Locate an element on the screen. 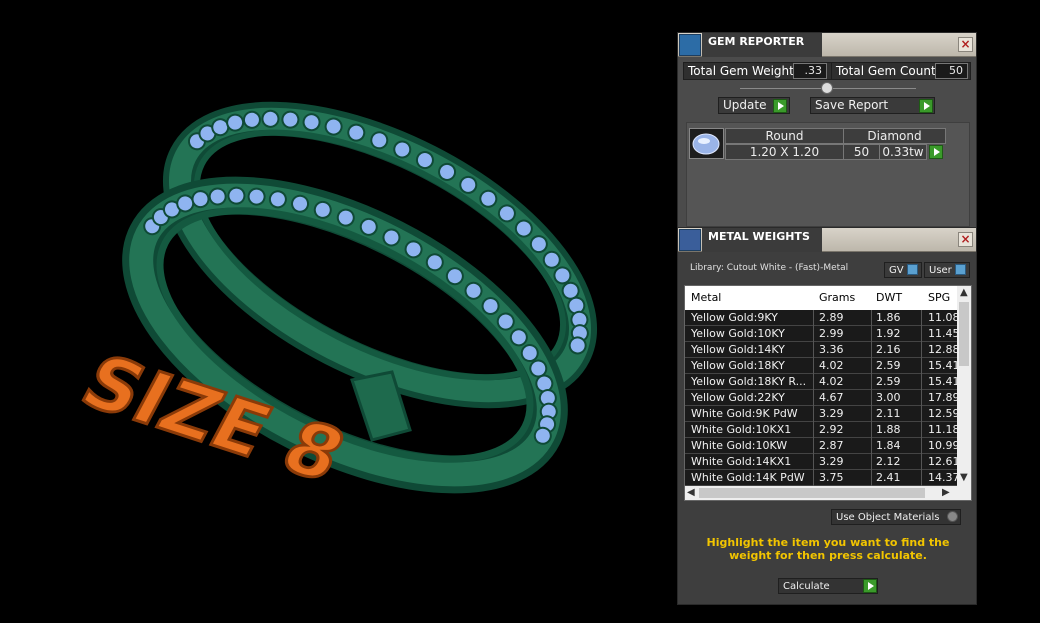  metal-cell: White Gold:14KX1 is located at coordinates (741, 461).